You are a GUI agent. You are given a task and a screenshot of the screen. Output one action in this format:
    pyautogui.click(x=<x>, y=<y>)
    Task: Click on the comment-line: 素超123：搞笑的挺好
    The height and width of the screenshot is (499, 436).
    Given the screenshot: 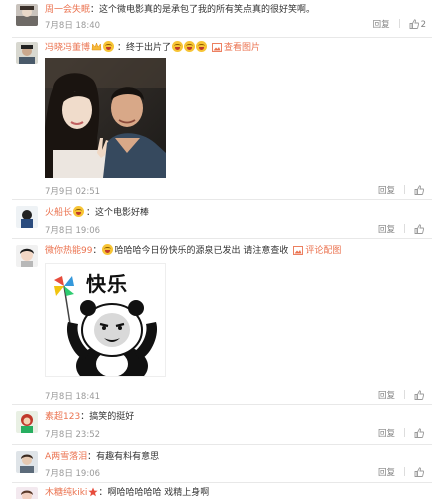 What is the action you would take?
    pyautogui.click(x=89, y=417)
    